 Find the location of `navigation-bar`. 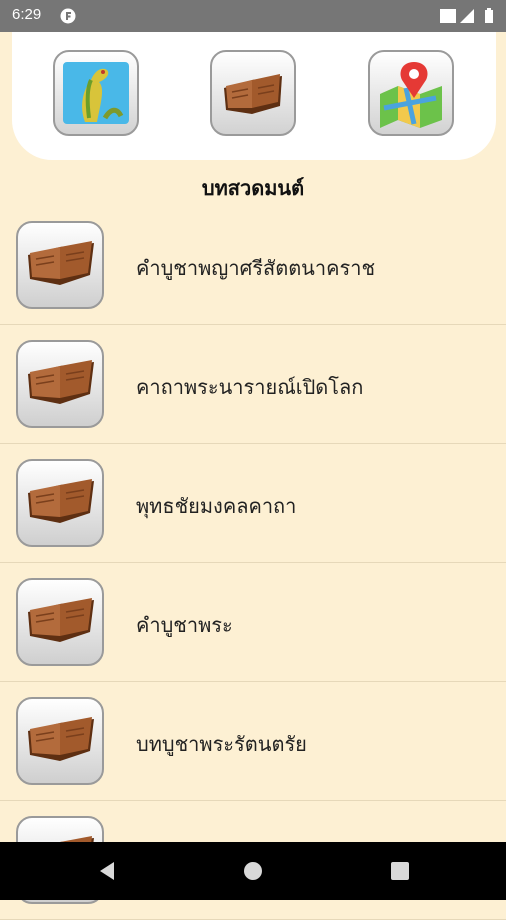

navigation-bar is located at coordinates (253, 871).